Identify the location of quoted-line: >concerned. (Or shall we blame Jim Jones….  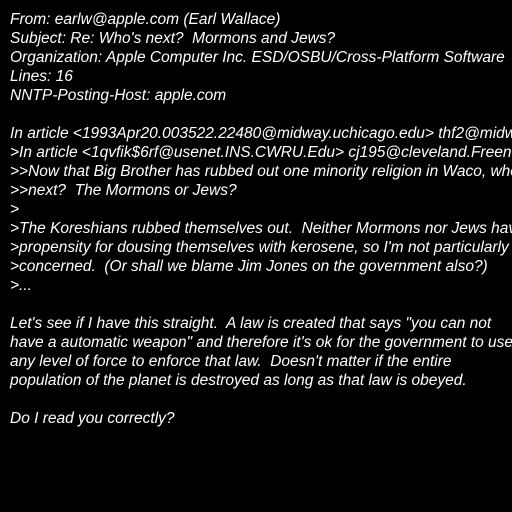
(249, 266).